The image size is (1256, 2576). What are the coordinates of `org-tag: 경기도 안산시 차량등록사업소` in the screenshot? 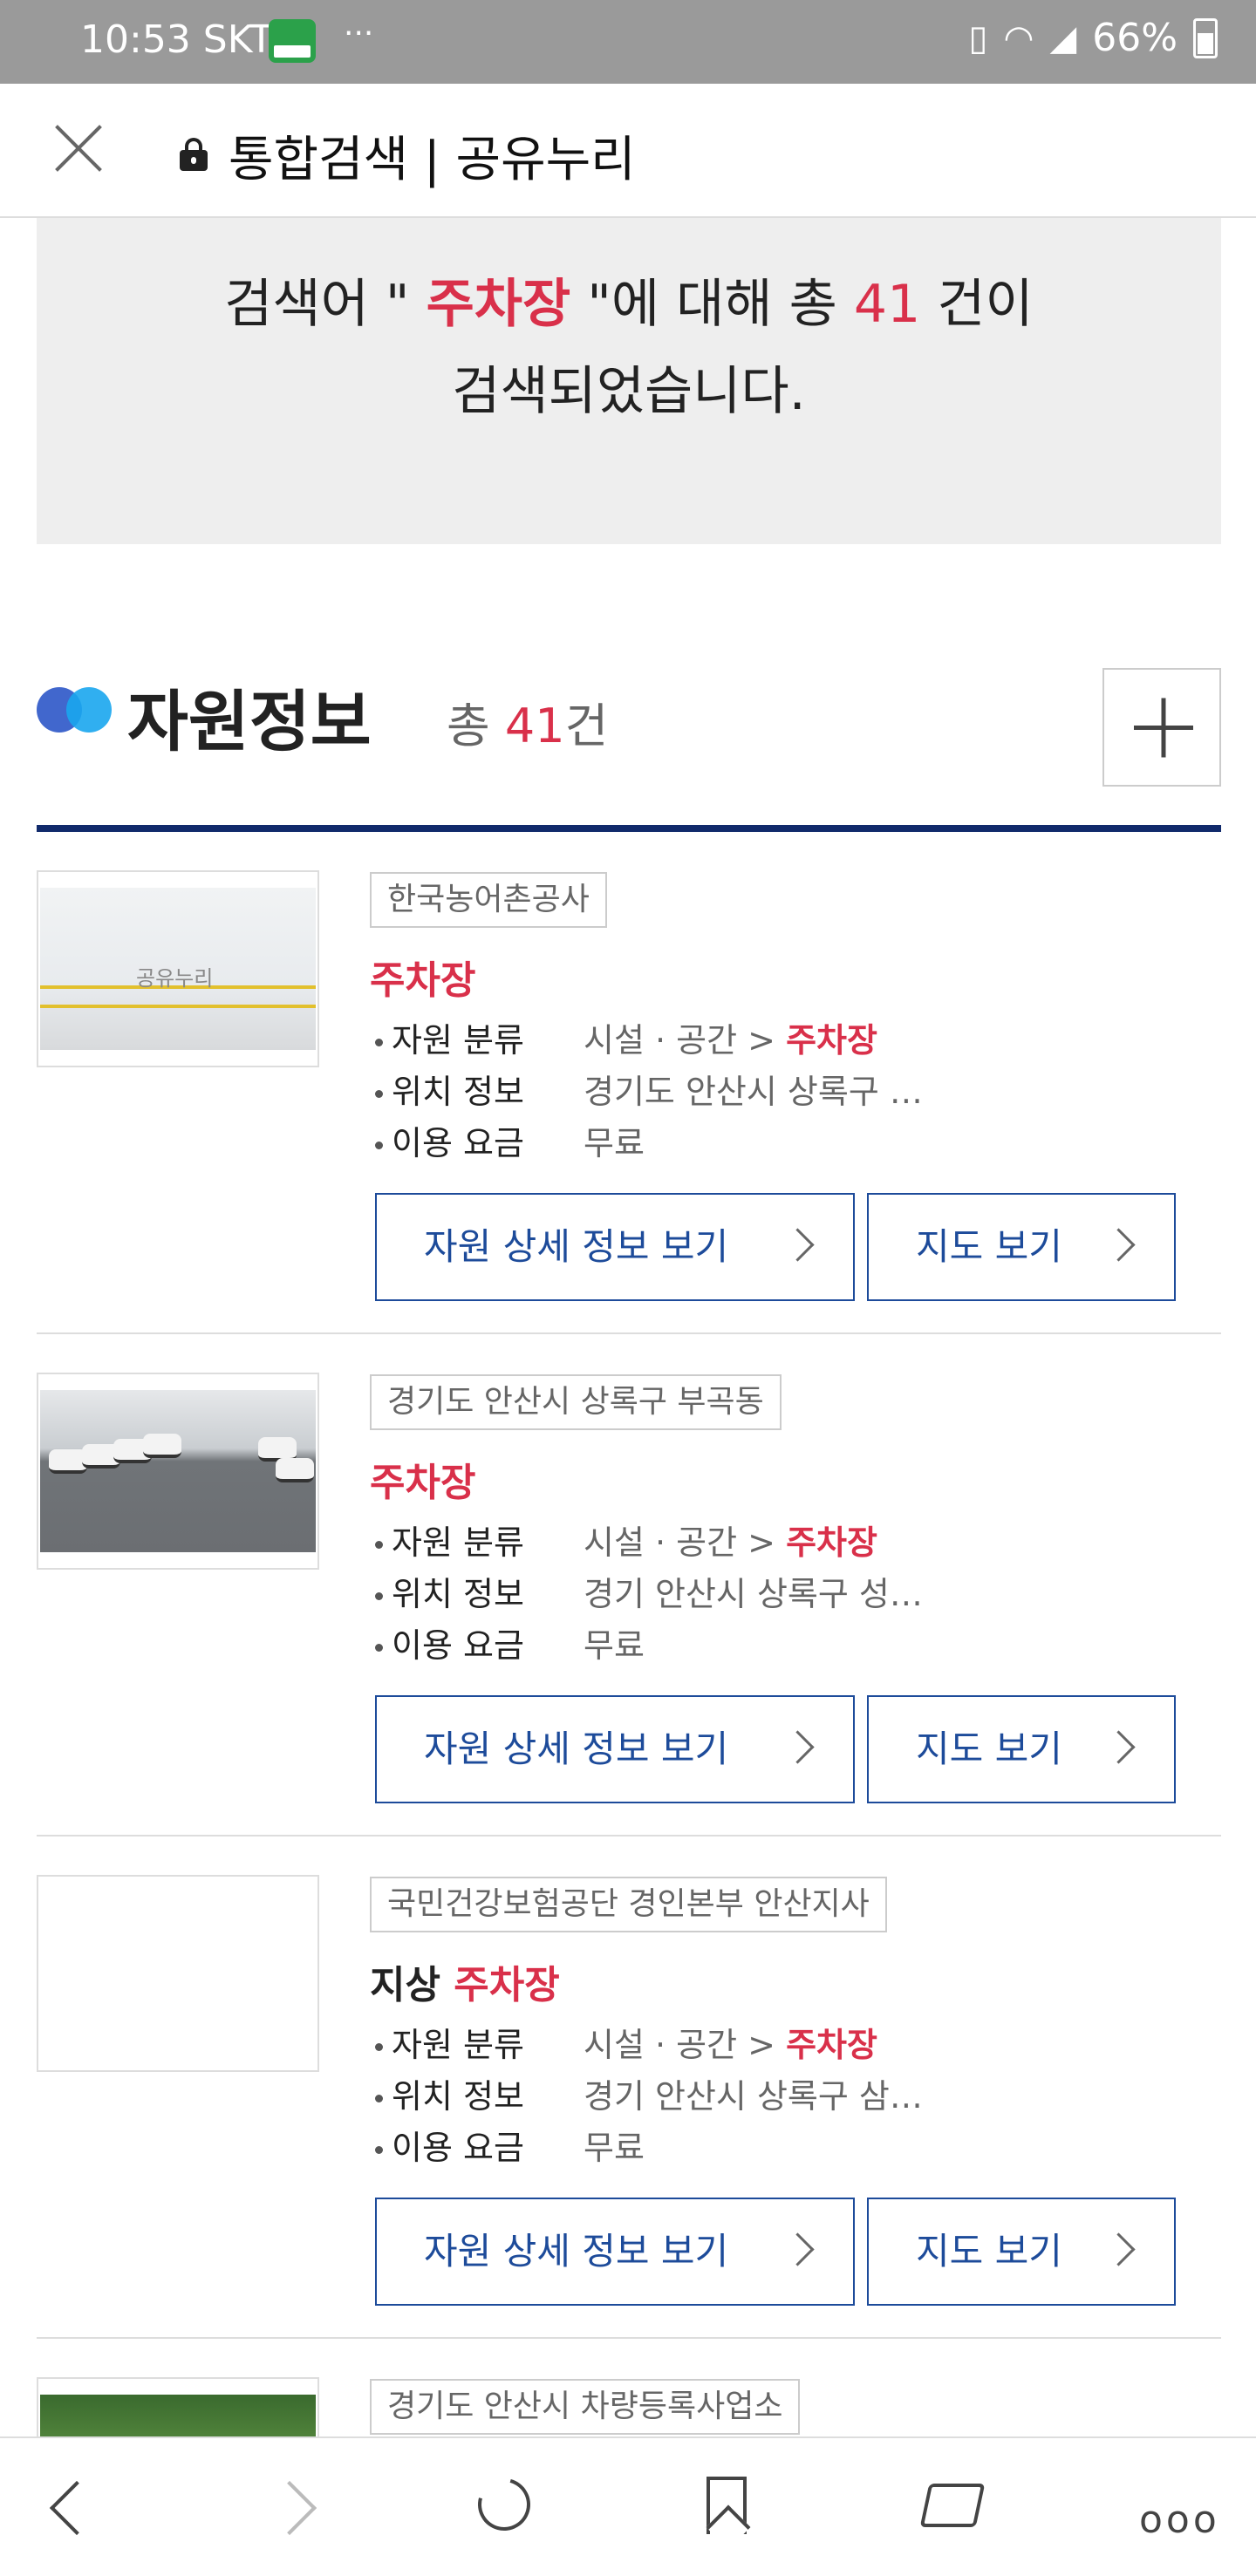 It's located at (585, 2407).